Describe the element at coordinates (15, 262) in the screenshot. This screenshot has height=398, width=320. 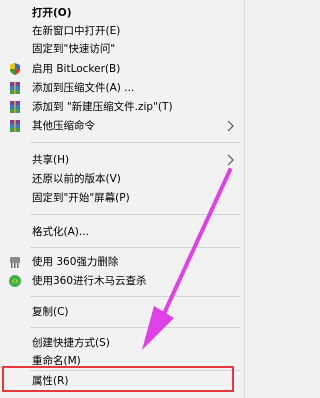
I see `shredder-icon` at that location.